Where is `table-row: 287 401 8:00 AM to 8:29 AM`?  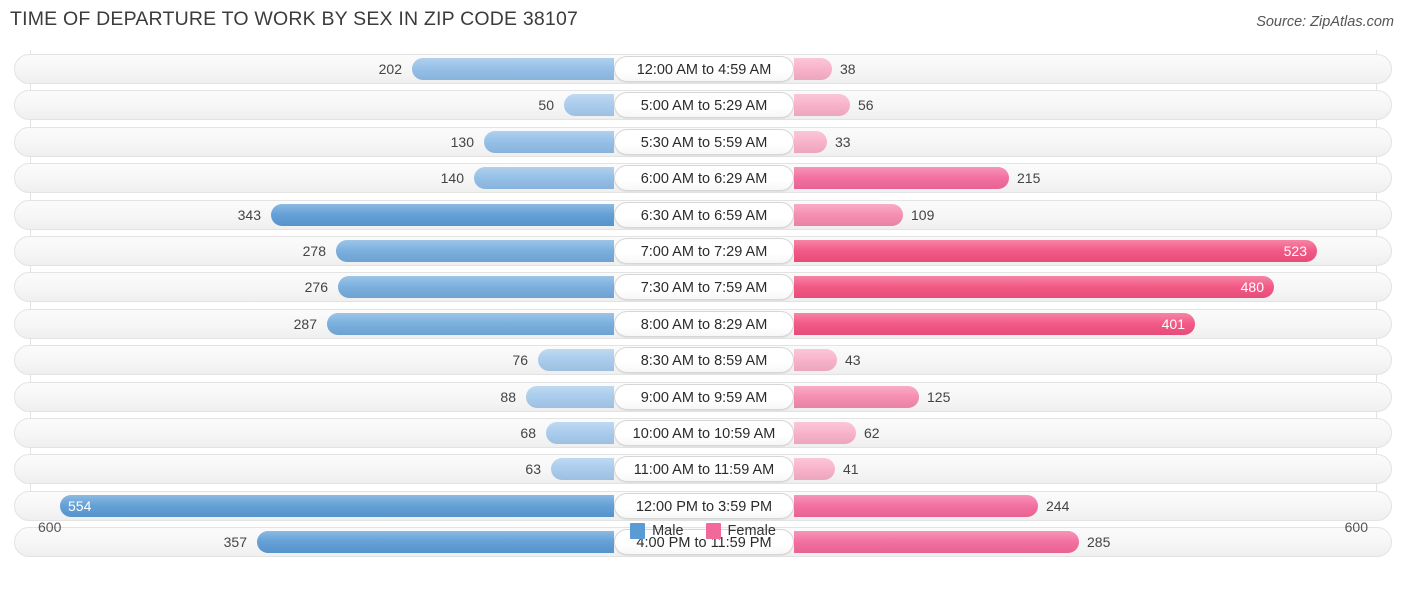
table-row: 287 401 8:00 AM to 8:29 AM is located at coordinates (703, 323).